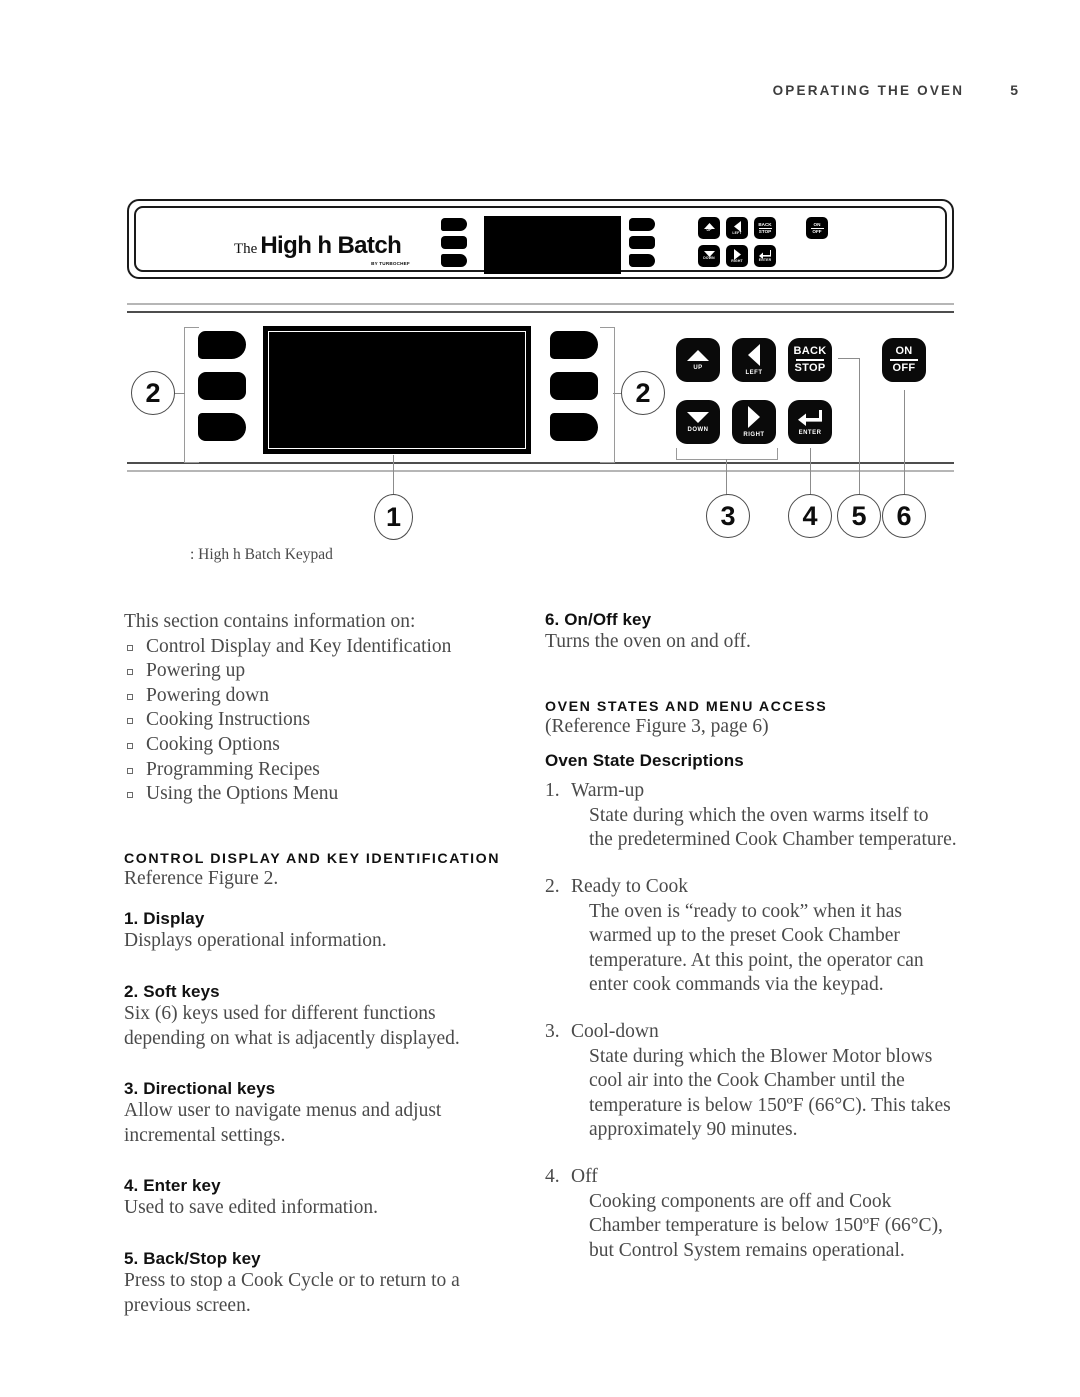 Image resolution: width=1080 pixels, height=1397 pixels. What do you see at coordinates (737, 232) in the screenshot?
I see `panel-left-label: LEFT` at bounding box center [737, 232].